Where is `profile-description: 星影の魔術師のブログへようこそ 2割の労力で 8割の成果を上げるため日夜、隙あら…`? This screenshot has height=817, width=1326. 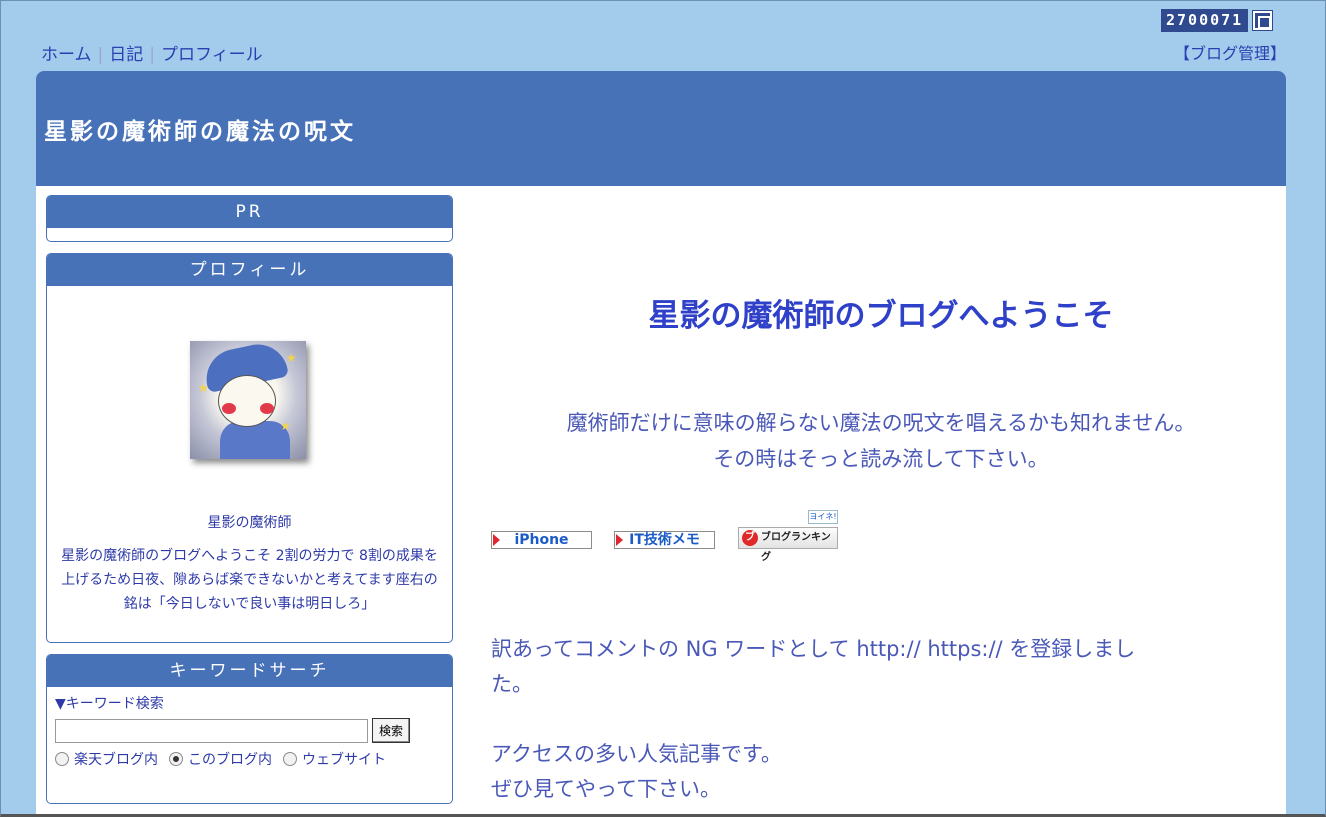 profile-description: 星影の魔術師のブログへようこそ 2割の労力で 8割の成果を上げるため日夜、隙あら… is located at coordinates (249, 580).